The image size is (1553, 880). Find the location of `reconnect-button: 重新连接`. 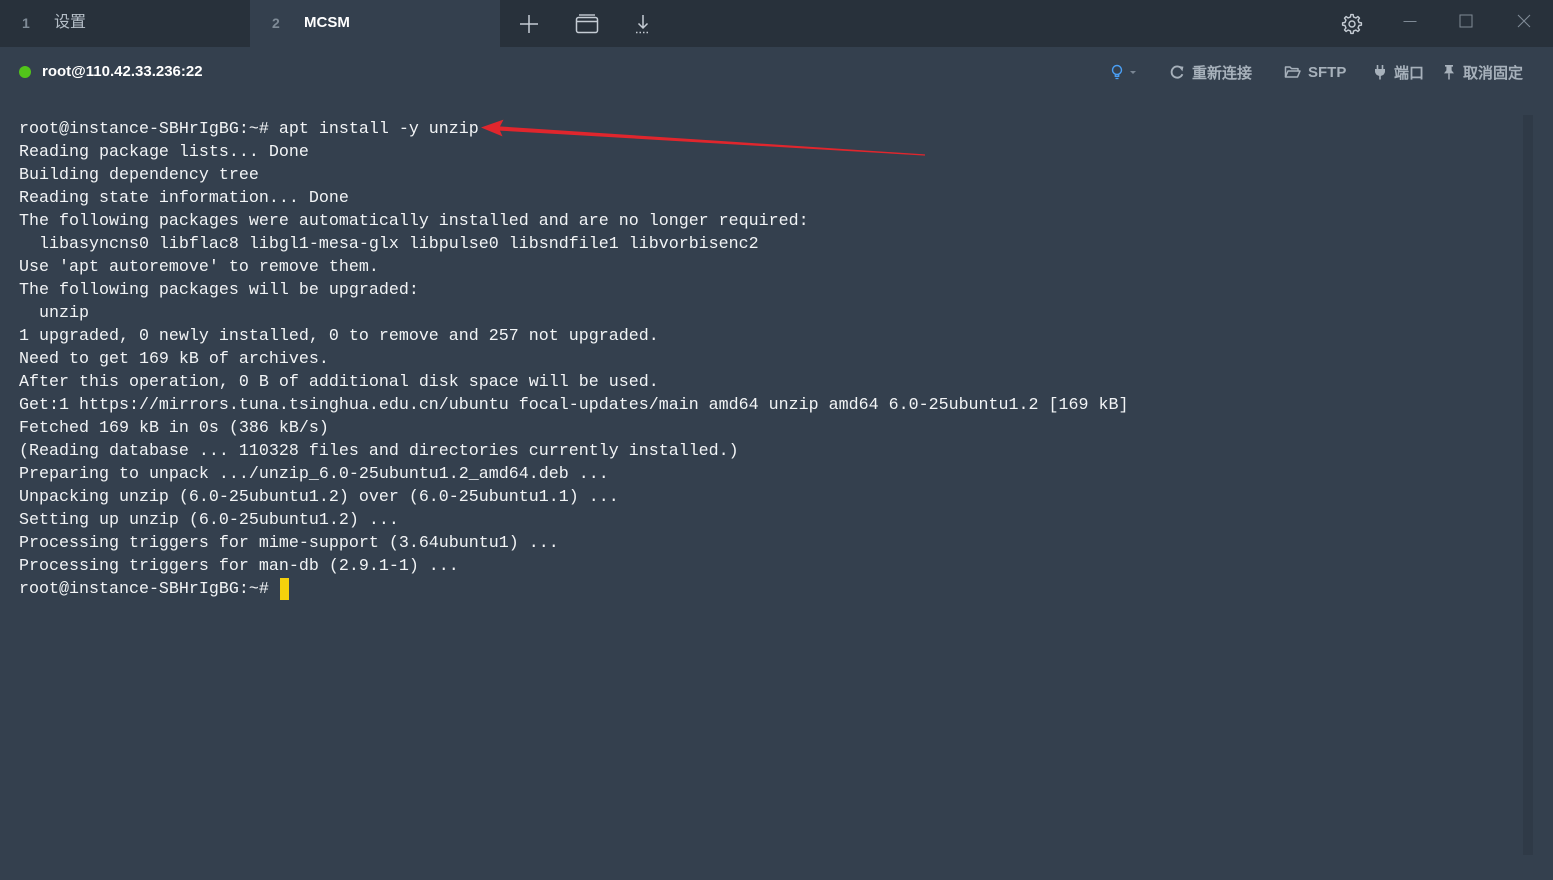

reconnect-button: 重新连接 is located at coordinates (1210, 72).